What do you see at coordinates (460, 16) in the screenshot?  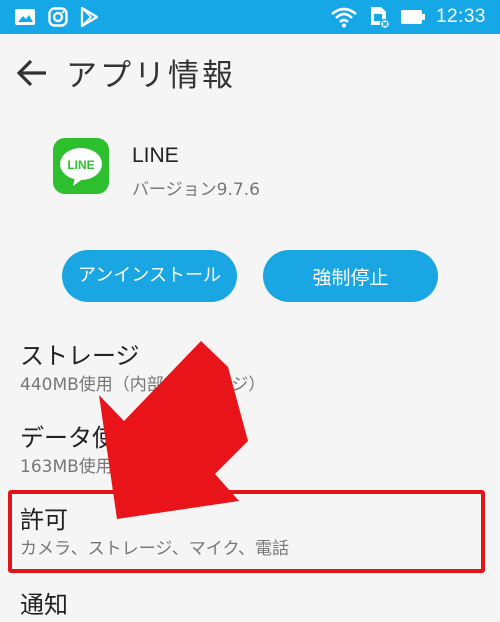 I see `status-time: 12:33` at bounding box center [460, 16].